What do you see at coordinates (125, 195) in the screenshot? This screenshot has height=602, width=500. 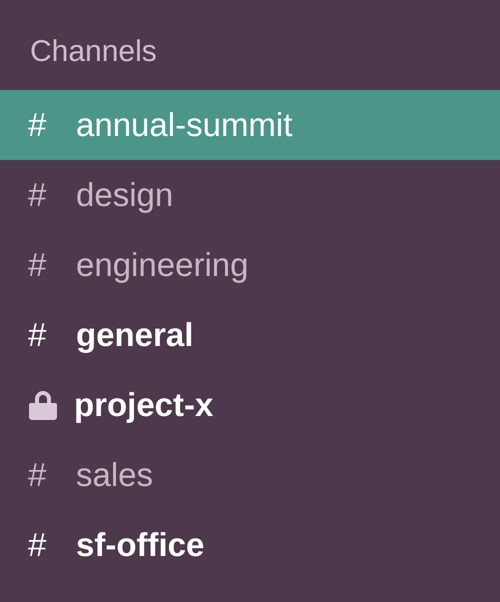 I see `channel-name: design` at bounding box center [125, 195].